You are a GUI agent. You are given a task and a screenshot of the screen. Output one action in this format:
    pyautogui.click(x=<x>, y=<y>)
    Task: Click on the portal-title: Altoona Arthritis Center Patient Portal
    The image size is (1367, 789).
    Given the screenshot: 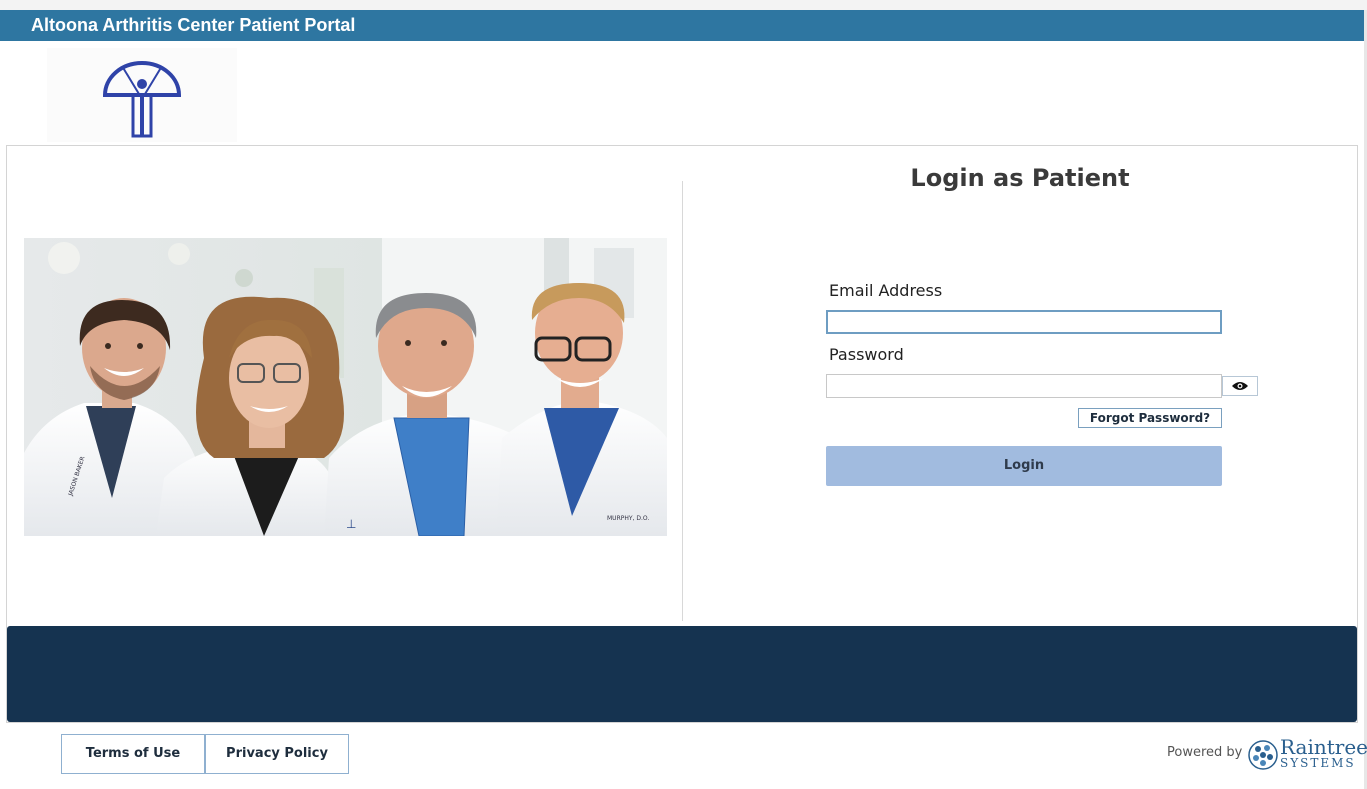 What is the action you would take?
    pyautogui.click(x=193, y=25)
    